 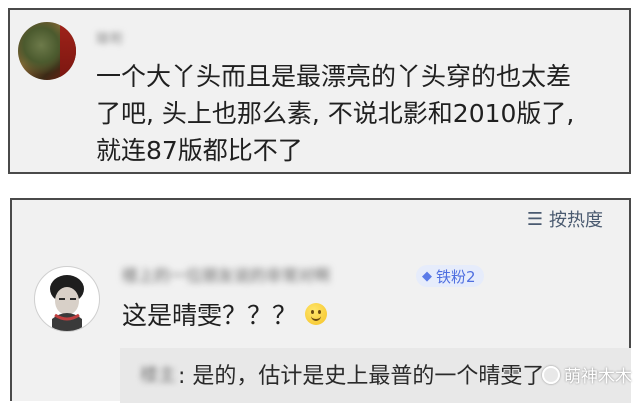 What do you see at coordinates (534, 219) in the screenshot?
I see `sort-lines-icon: ☰` at bounding box center [534, 219].